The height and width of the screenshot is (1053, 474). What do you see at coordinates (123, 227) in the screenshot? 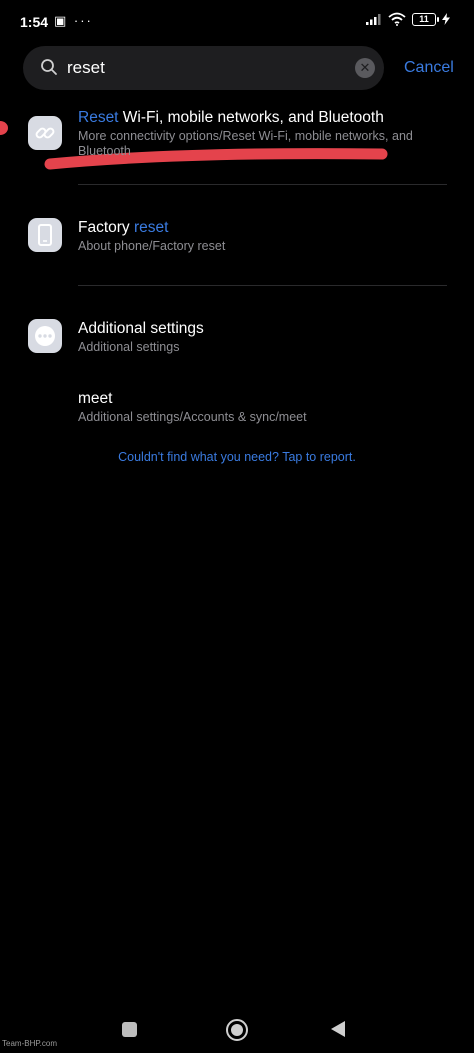
I see `result-title: Factory reset` at bounding box center [123, 227].